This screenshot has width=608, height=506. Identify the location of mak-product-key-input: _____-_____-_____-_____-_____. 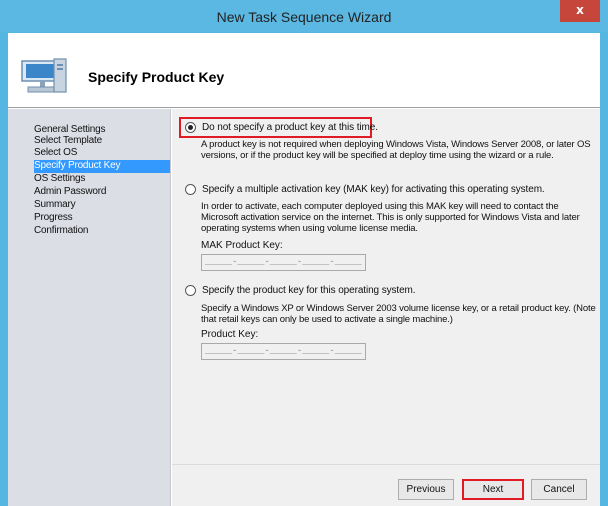
(283, 262).